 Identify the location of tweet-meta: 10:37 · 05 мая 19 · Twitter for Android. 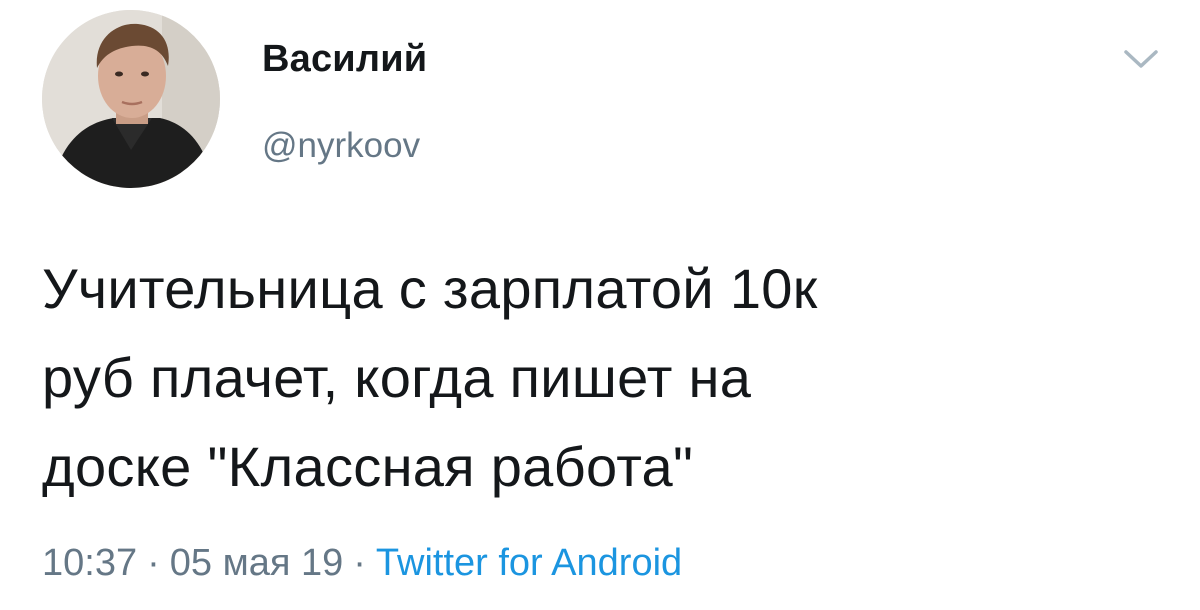
(362, 563).